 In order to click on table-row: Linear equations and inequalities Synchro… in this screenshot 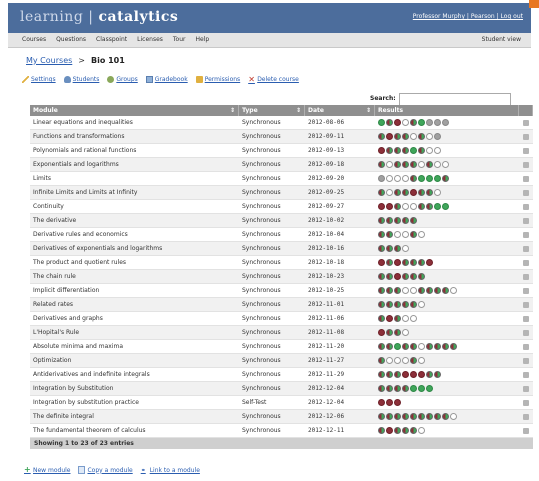, I will do `click(281, 123)`.